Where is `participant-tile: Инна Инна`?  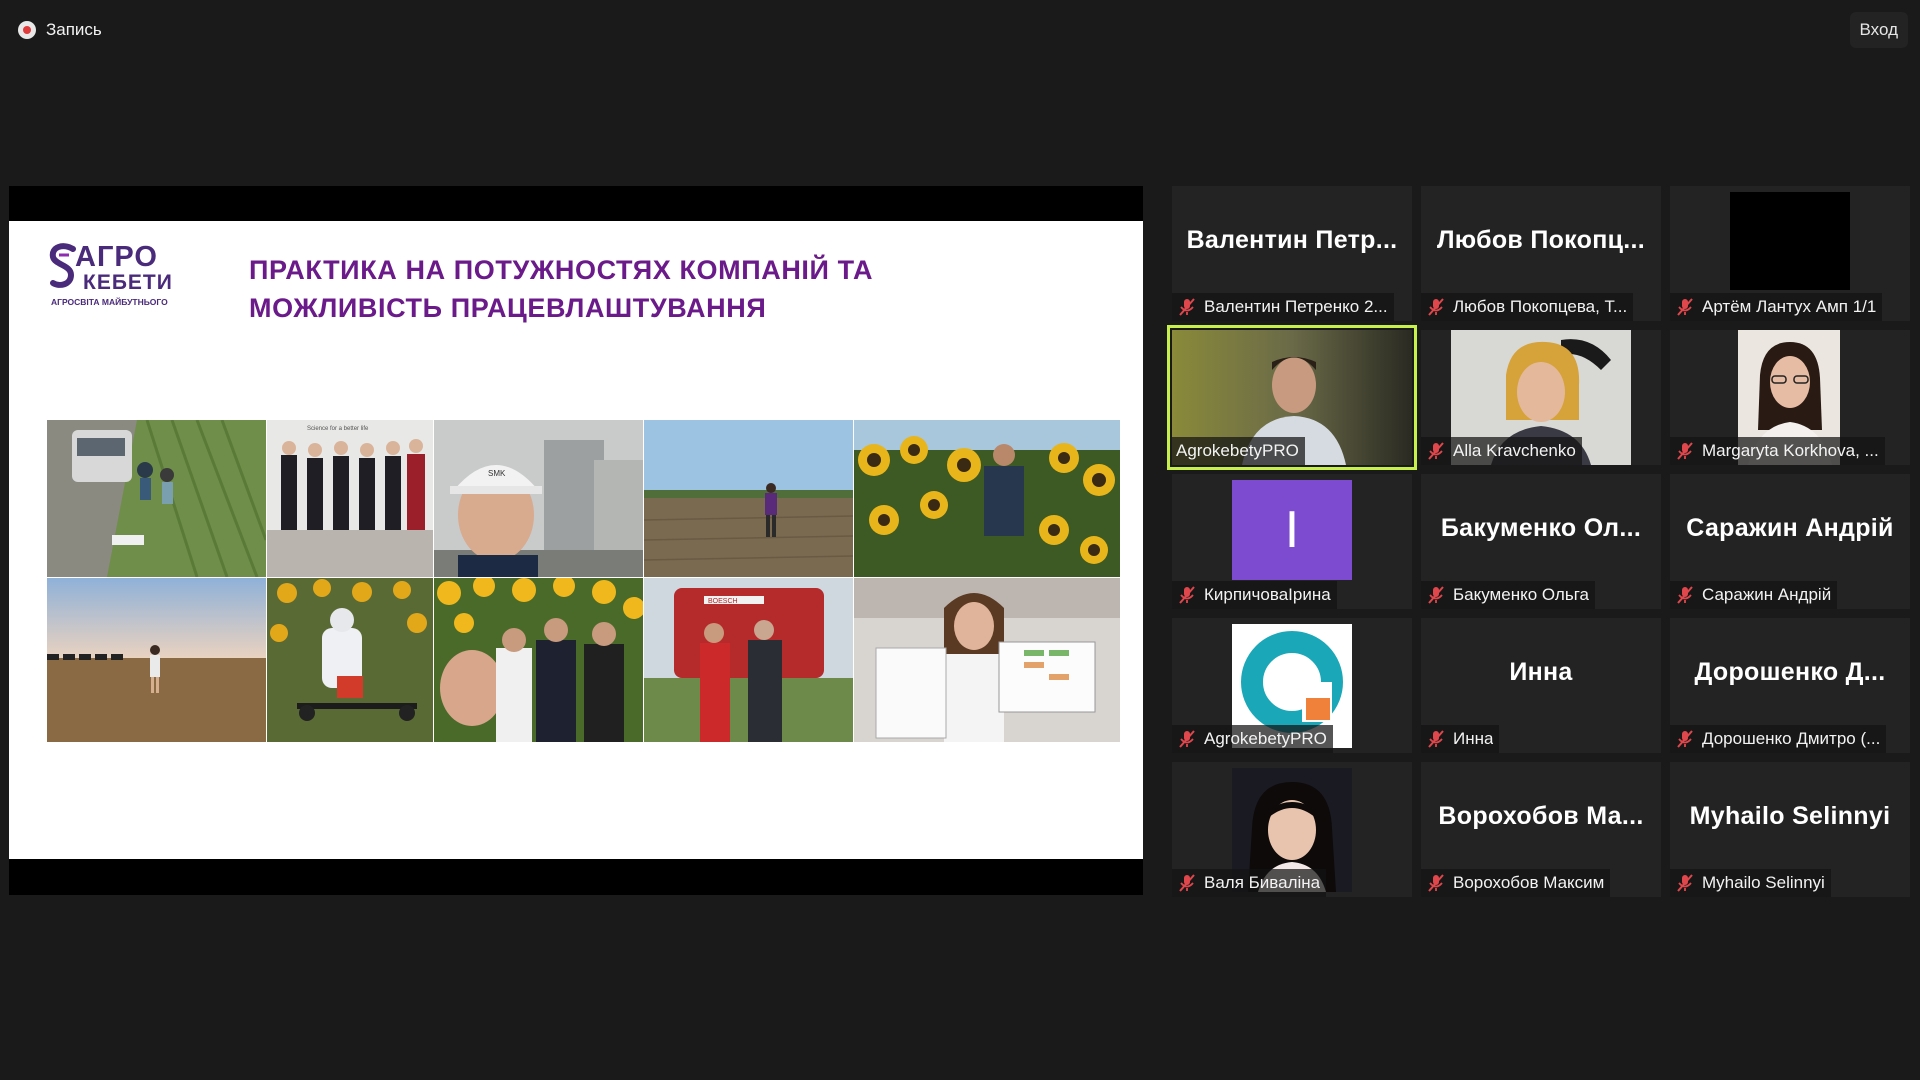 participant-tile: Инна Инна is located at coordinates (1541, 685).